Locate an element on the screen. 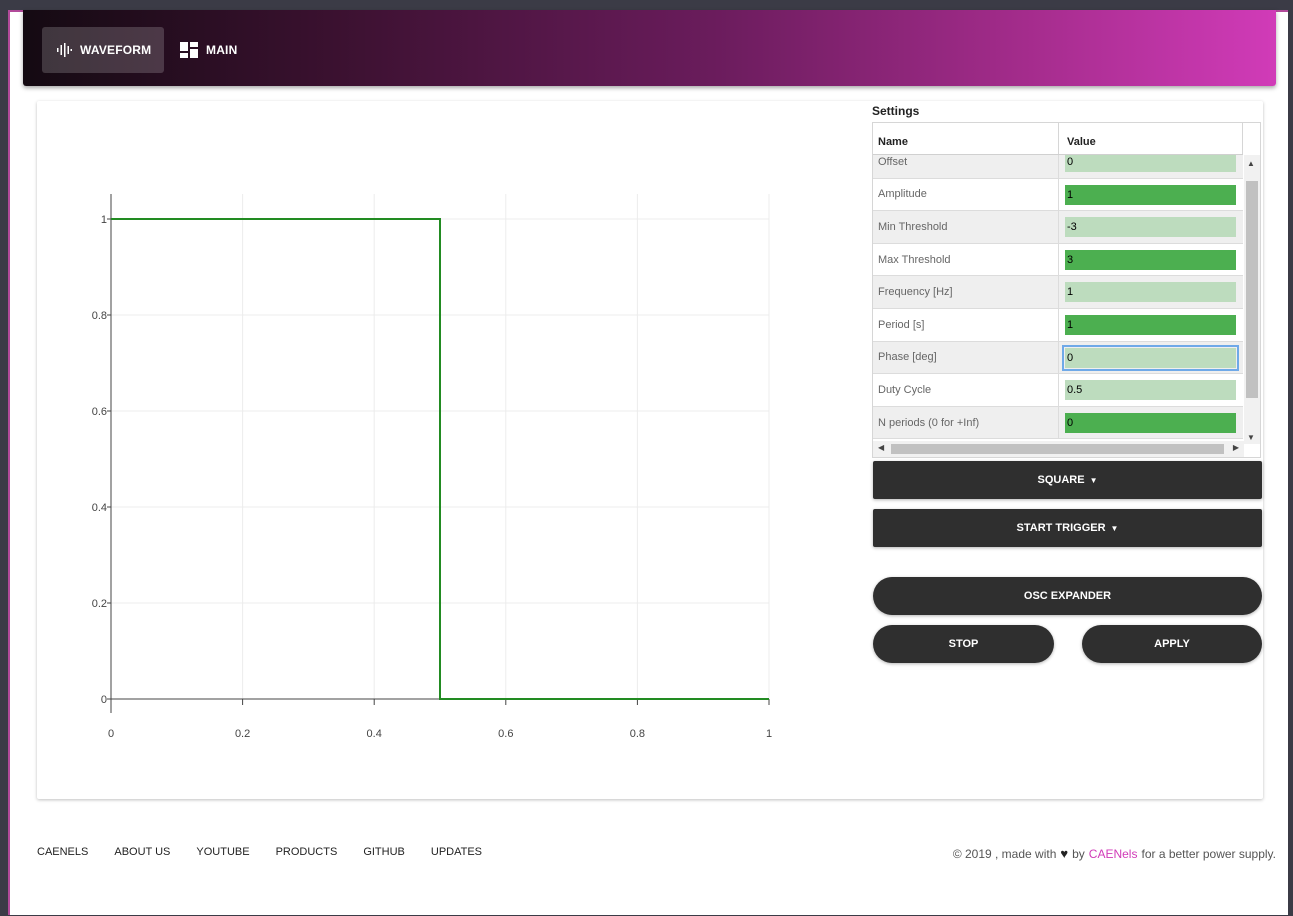  start-trigger-dropdown: START TRIGGER ▼ is located at coordinates (1067, 528).